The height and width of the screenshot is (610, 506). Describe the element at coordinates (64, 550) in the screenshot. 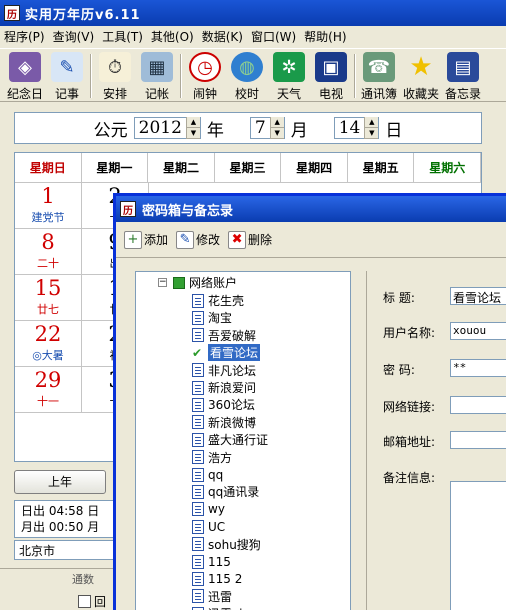

I see `city-select: 北京市` at that location.